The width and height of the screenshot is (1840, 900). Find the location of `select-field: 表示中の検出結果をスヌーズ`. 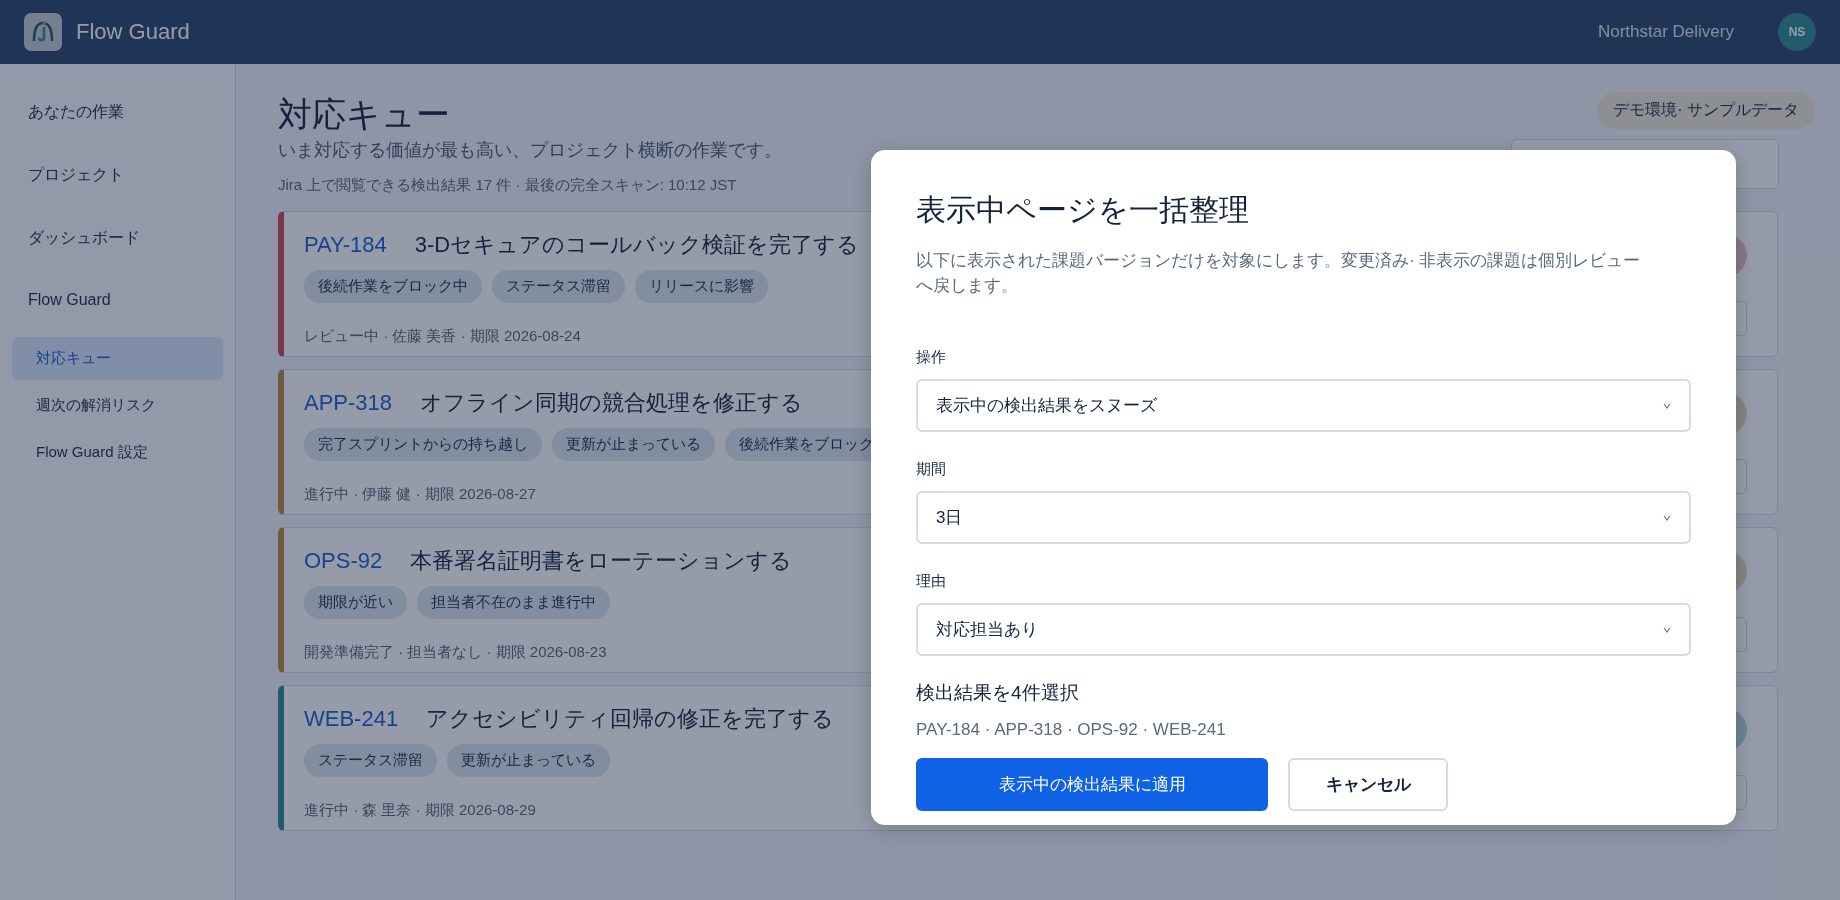

select-field: 表示中の検出結果をスヌーズ is located at coordinates (1303, 406).